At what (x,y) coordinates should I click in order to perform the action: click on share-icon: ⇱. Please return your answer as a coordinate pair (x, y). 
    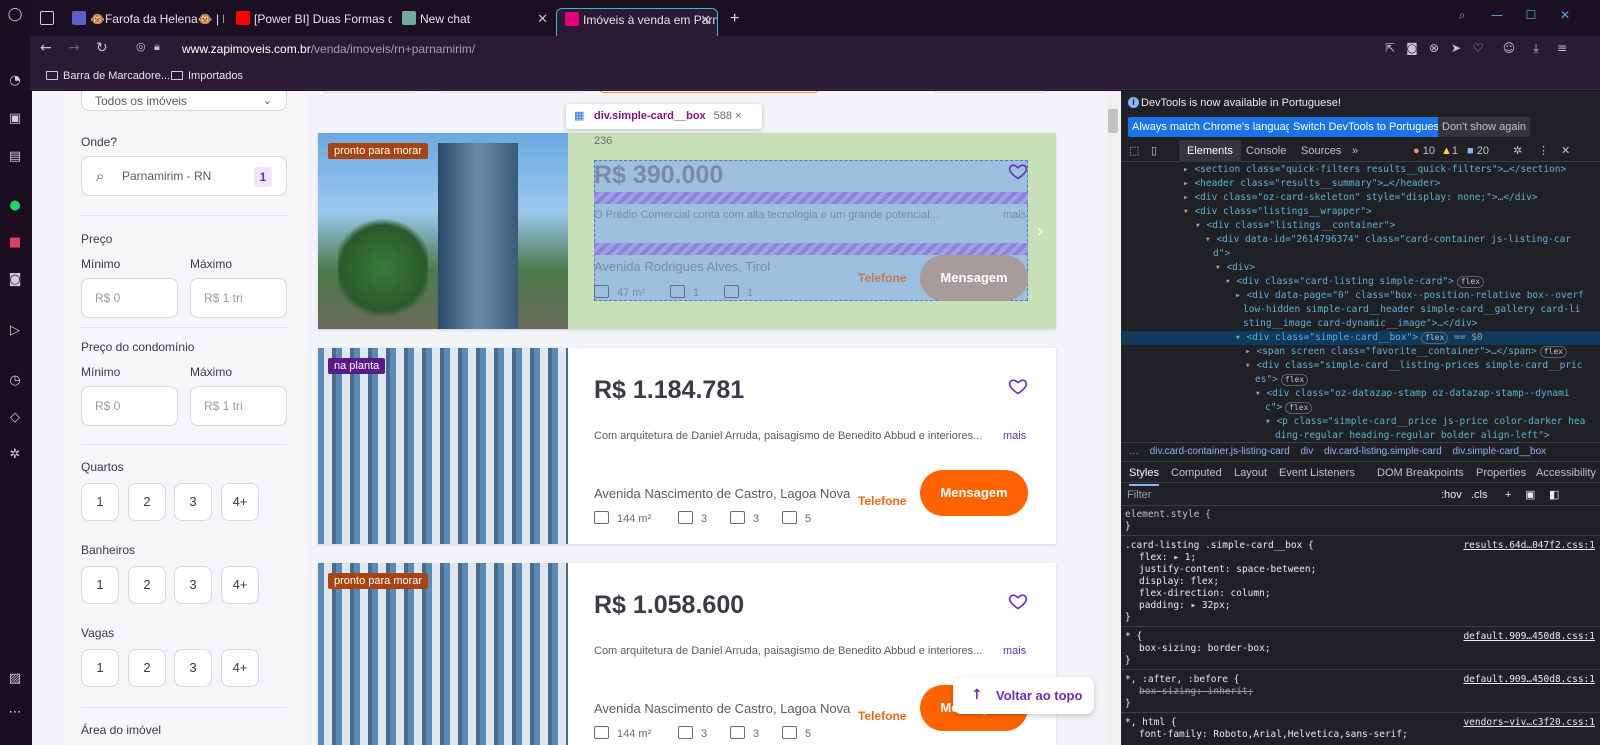
    Looking at the image, I should click on (1390, 48).